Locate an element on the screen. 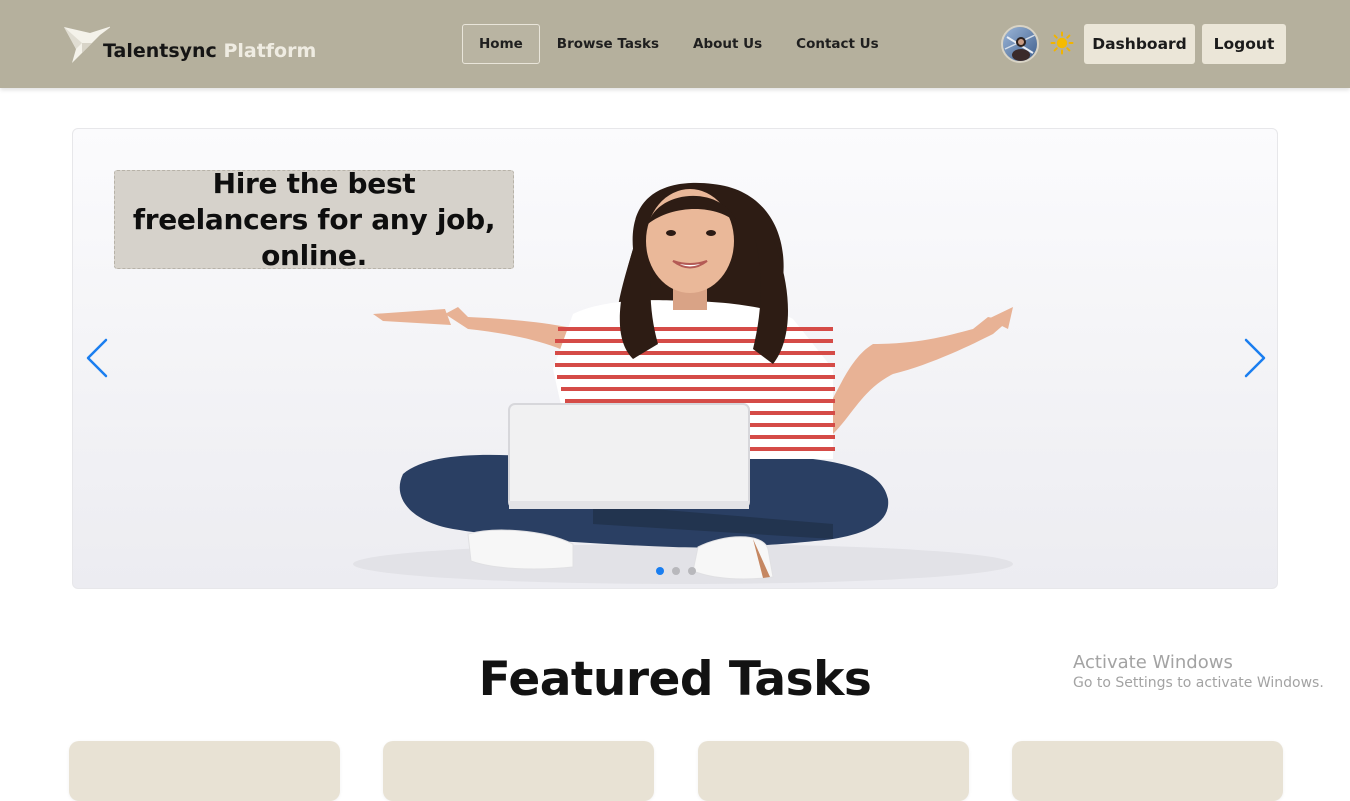  logout-button: Logout is located at coordinates (1244, 44).